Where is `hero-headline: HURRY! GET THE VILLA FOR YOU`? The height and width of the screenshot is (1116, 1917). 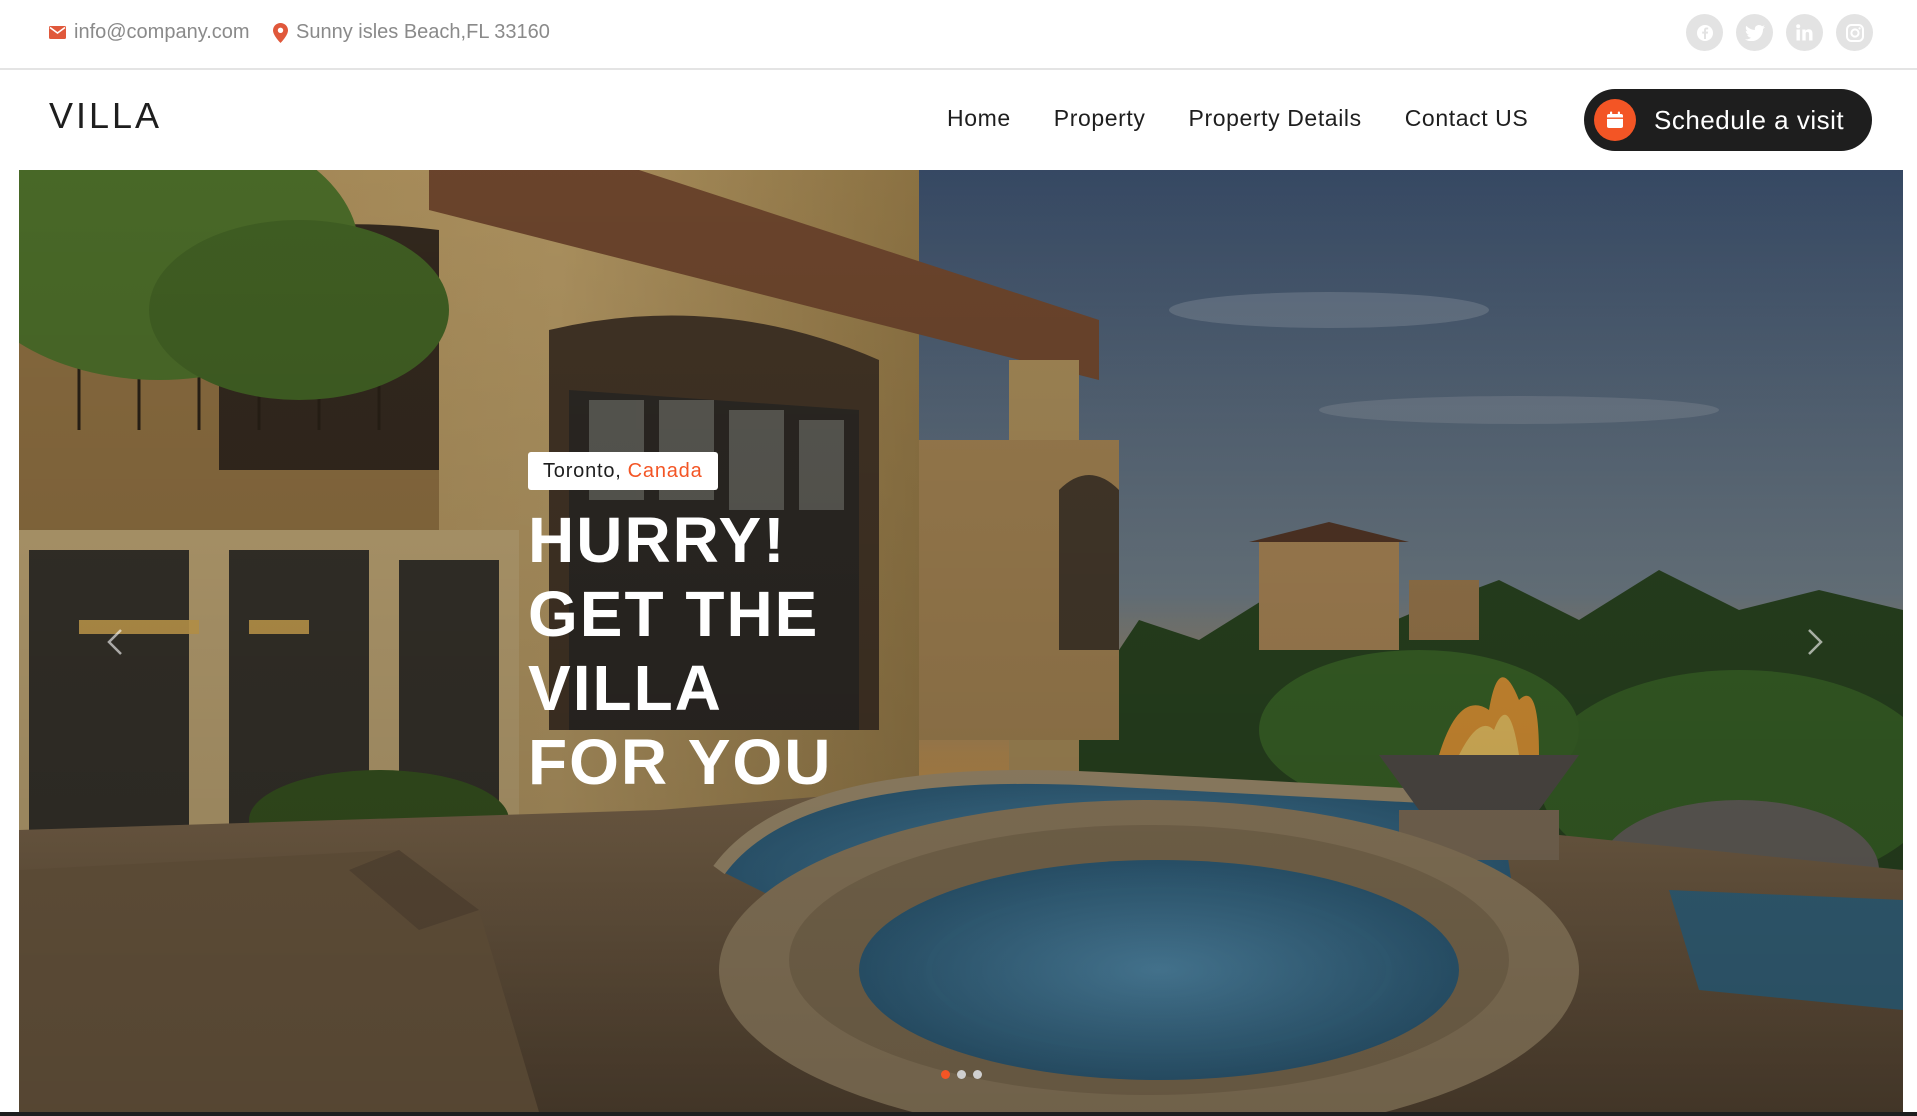
hero-headline: HURRY! GET THE VILLA FOR YOU is located at coordinates (788, 651).